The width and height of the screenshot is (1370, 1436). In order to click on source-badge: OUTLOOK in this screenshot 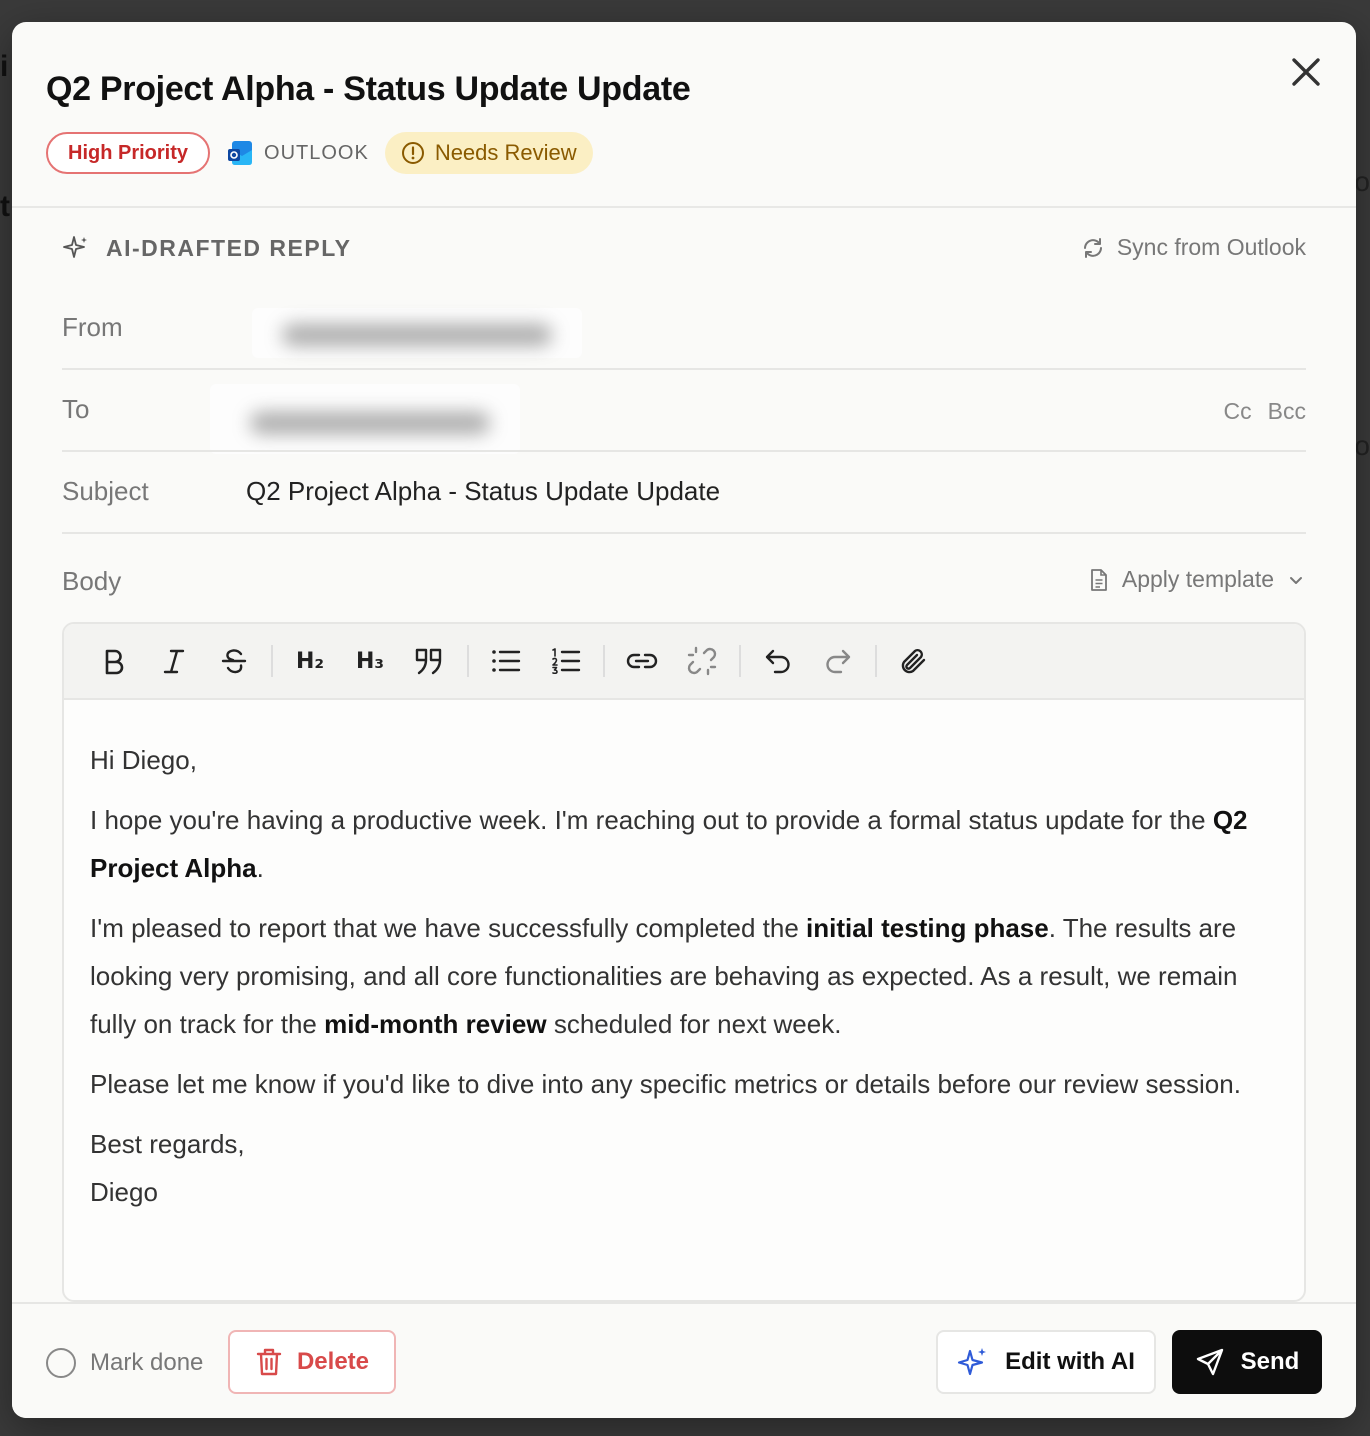, I will do `click(297, 153)`.